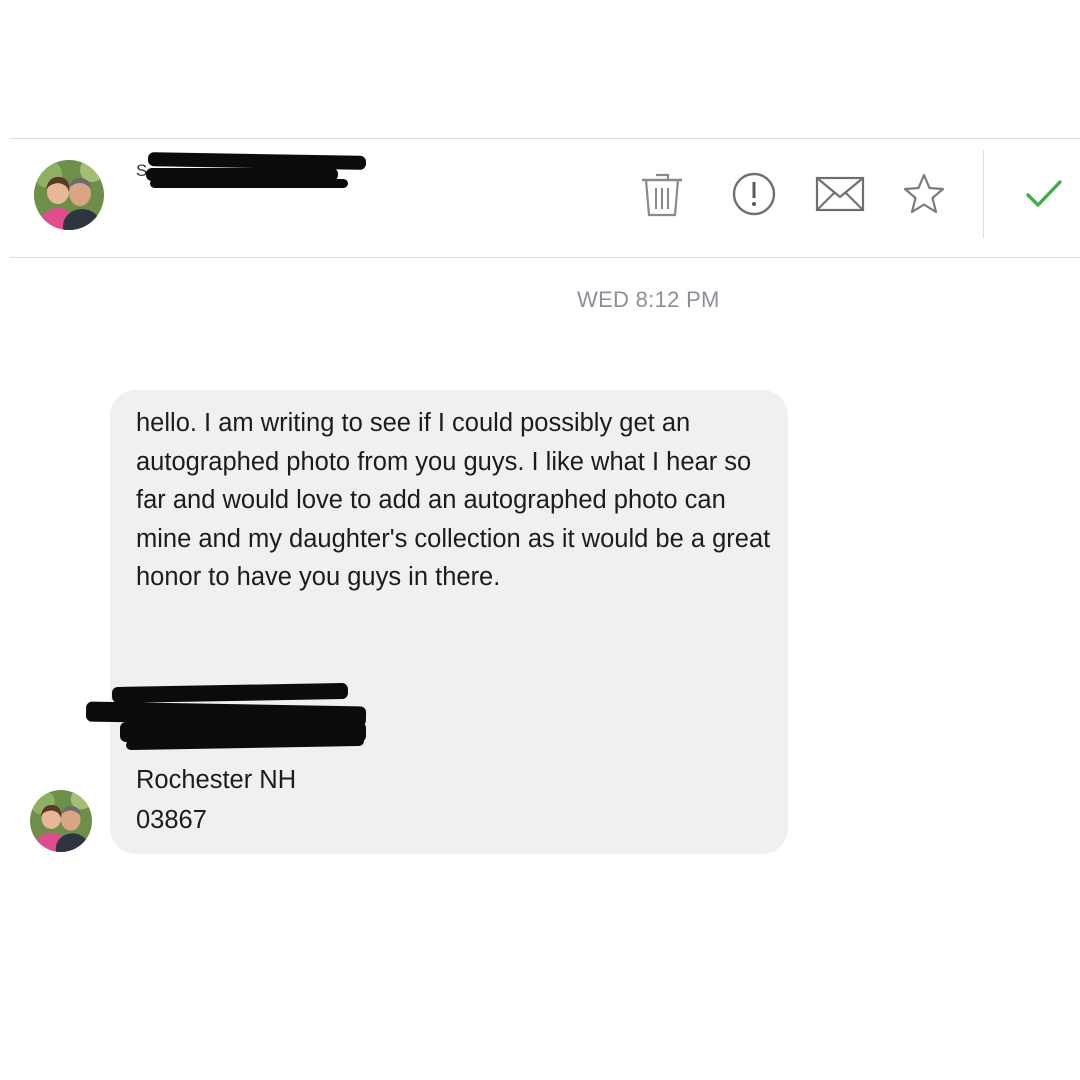 The width and height of the screenshot is (1080, 1080). What do you see at coordinates (983, 194) in the screenshot?
I see `toolbar-divider` at bounding box center [983, 194].